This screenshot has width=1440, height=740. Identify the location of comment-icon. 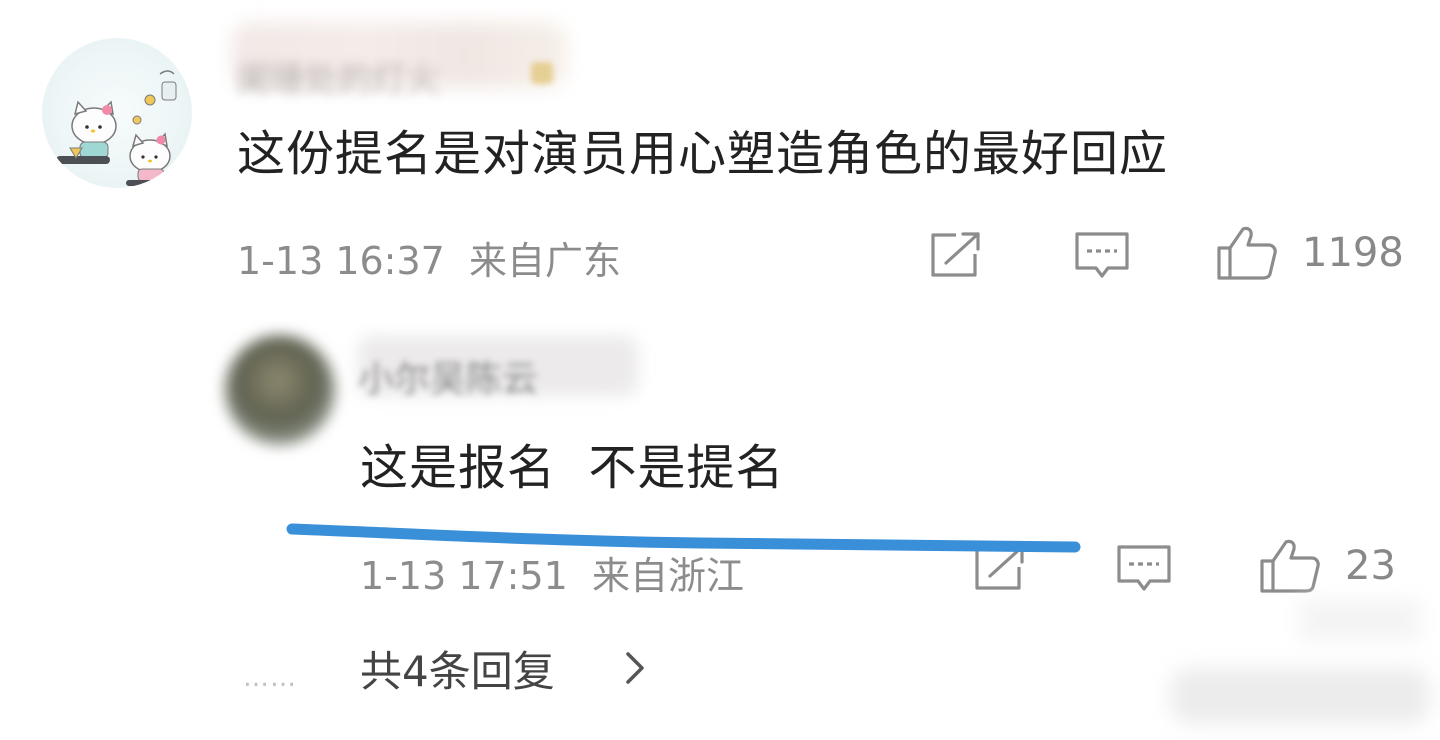
(1102, 256).